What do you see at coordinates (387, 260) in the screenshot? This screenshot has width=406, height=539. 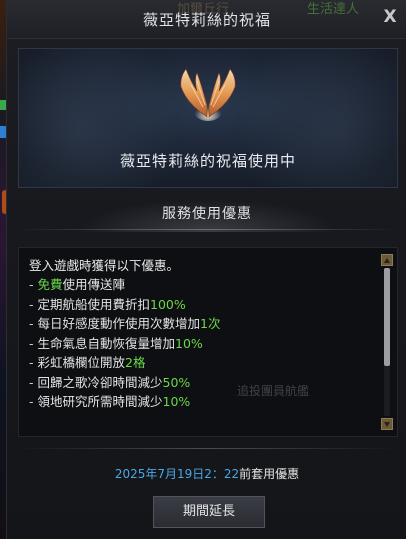 I see `scroll-up-button` at bounding box center [387, 260].